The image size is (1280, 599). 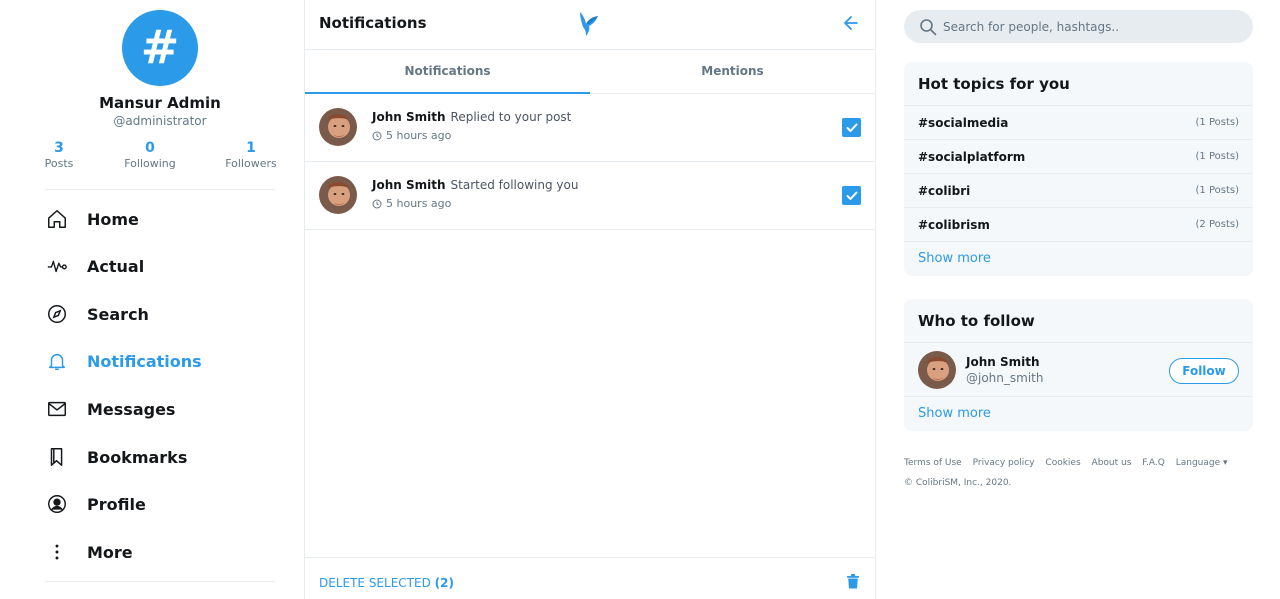 I want to click on nav-label: More, so click(x=110, y=552).